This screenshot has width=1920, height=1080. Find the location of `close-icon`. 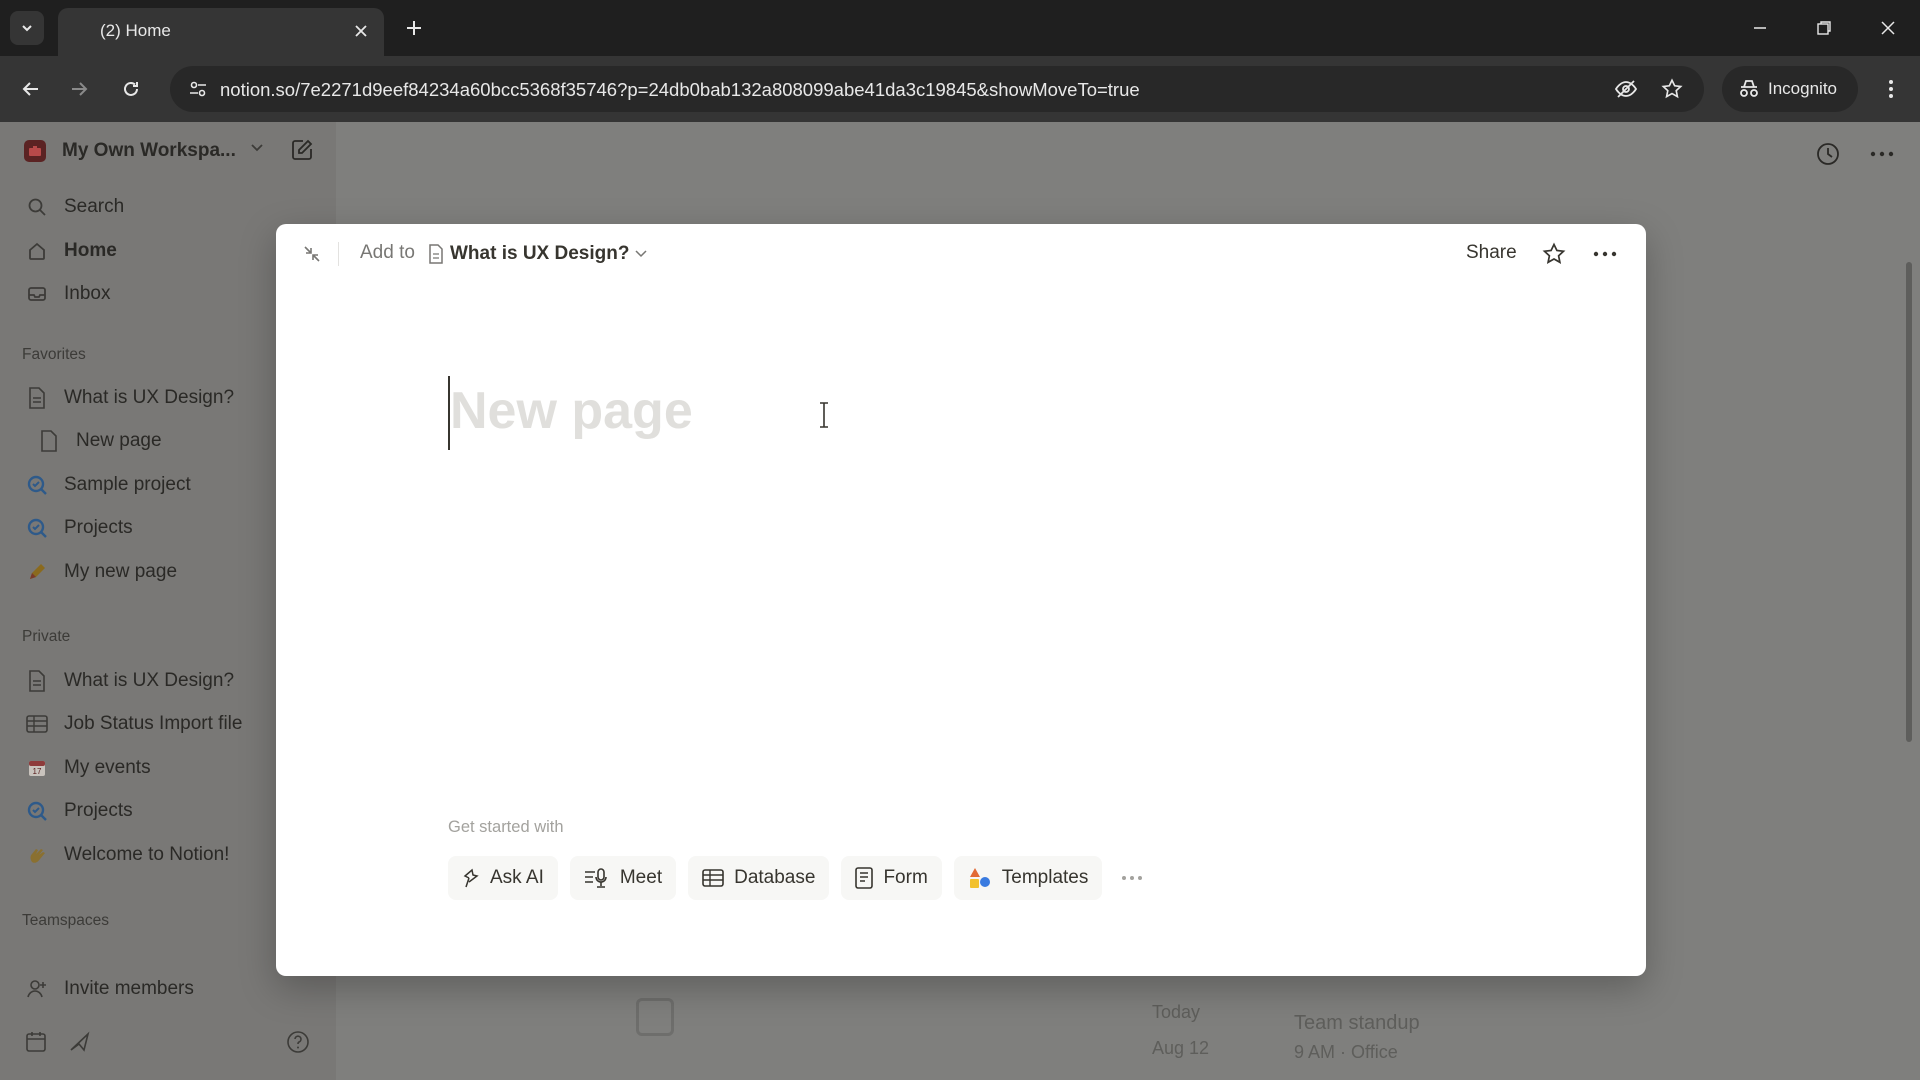

close-icon is located at coordinates (1888, 28).